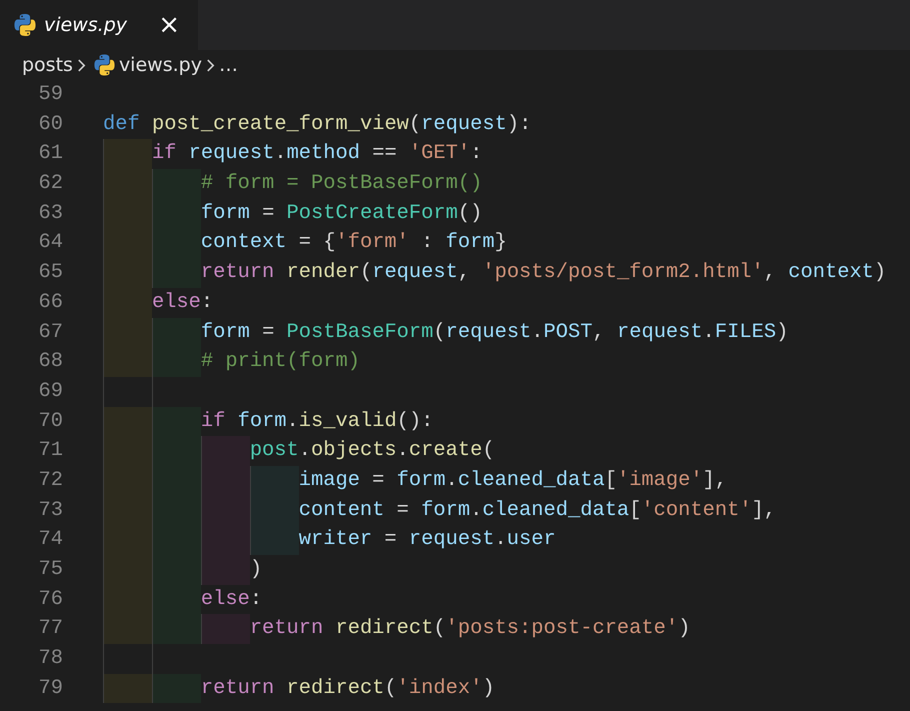 This screenshot has height=711, width=910. I want to click on line-number: 76, so click(51, 599).